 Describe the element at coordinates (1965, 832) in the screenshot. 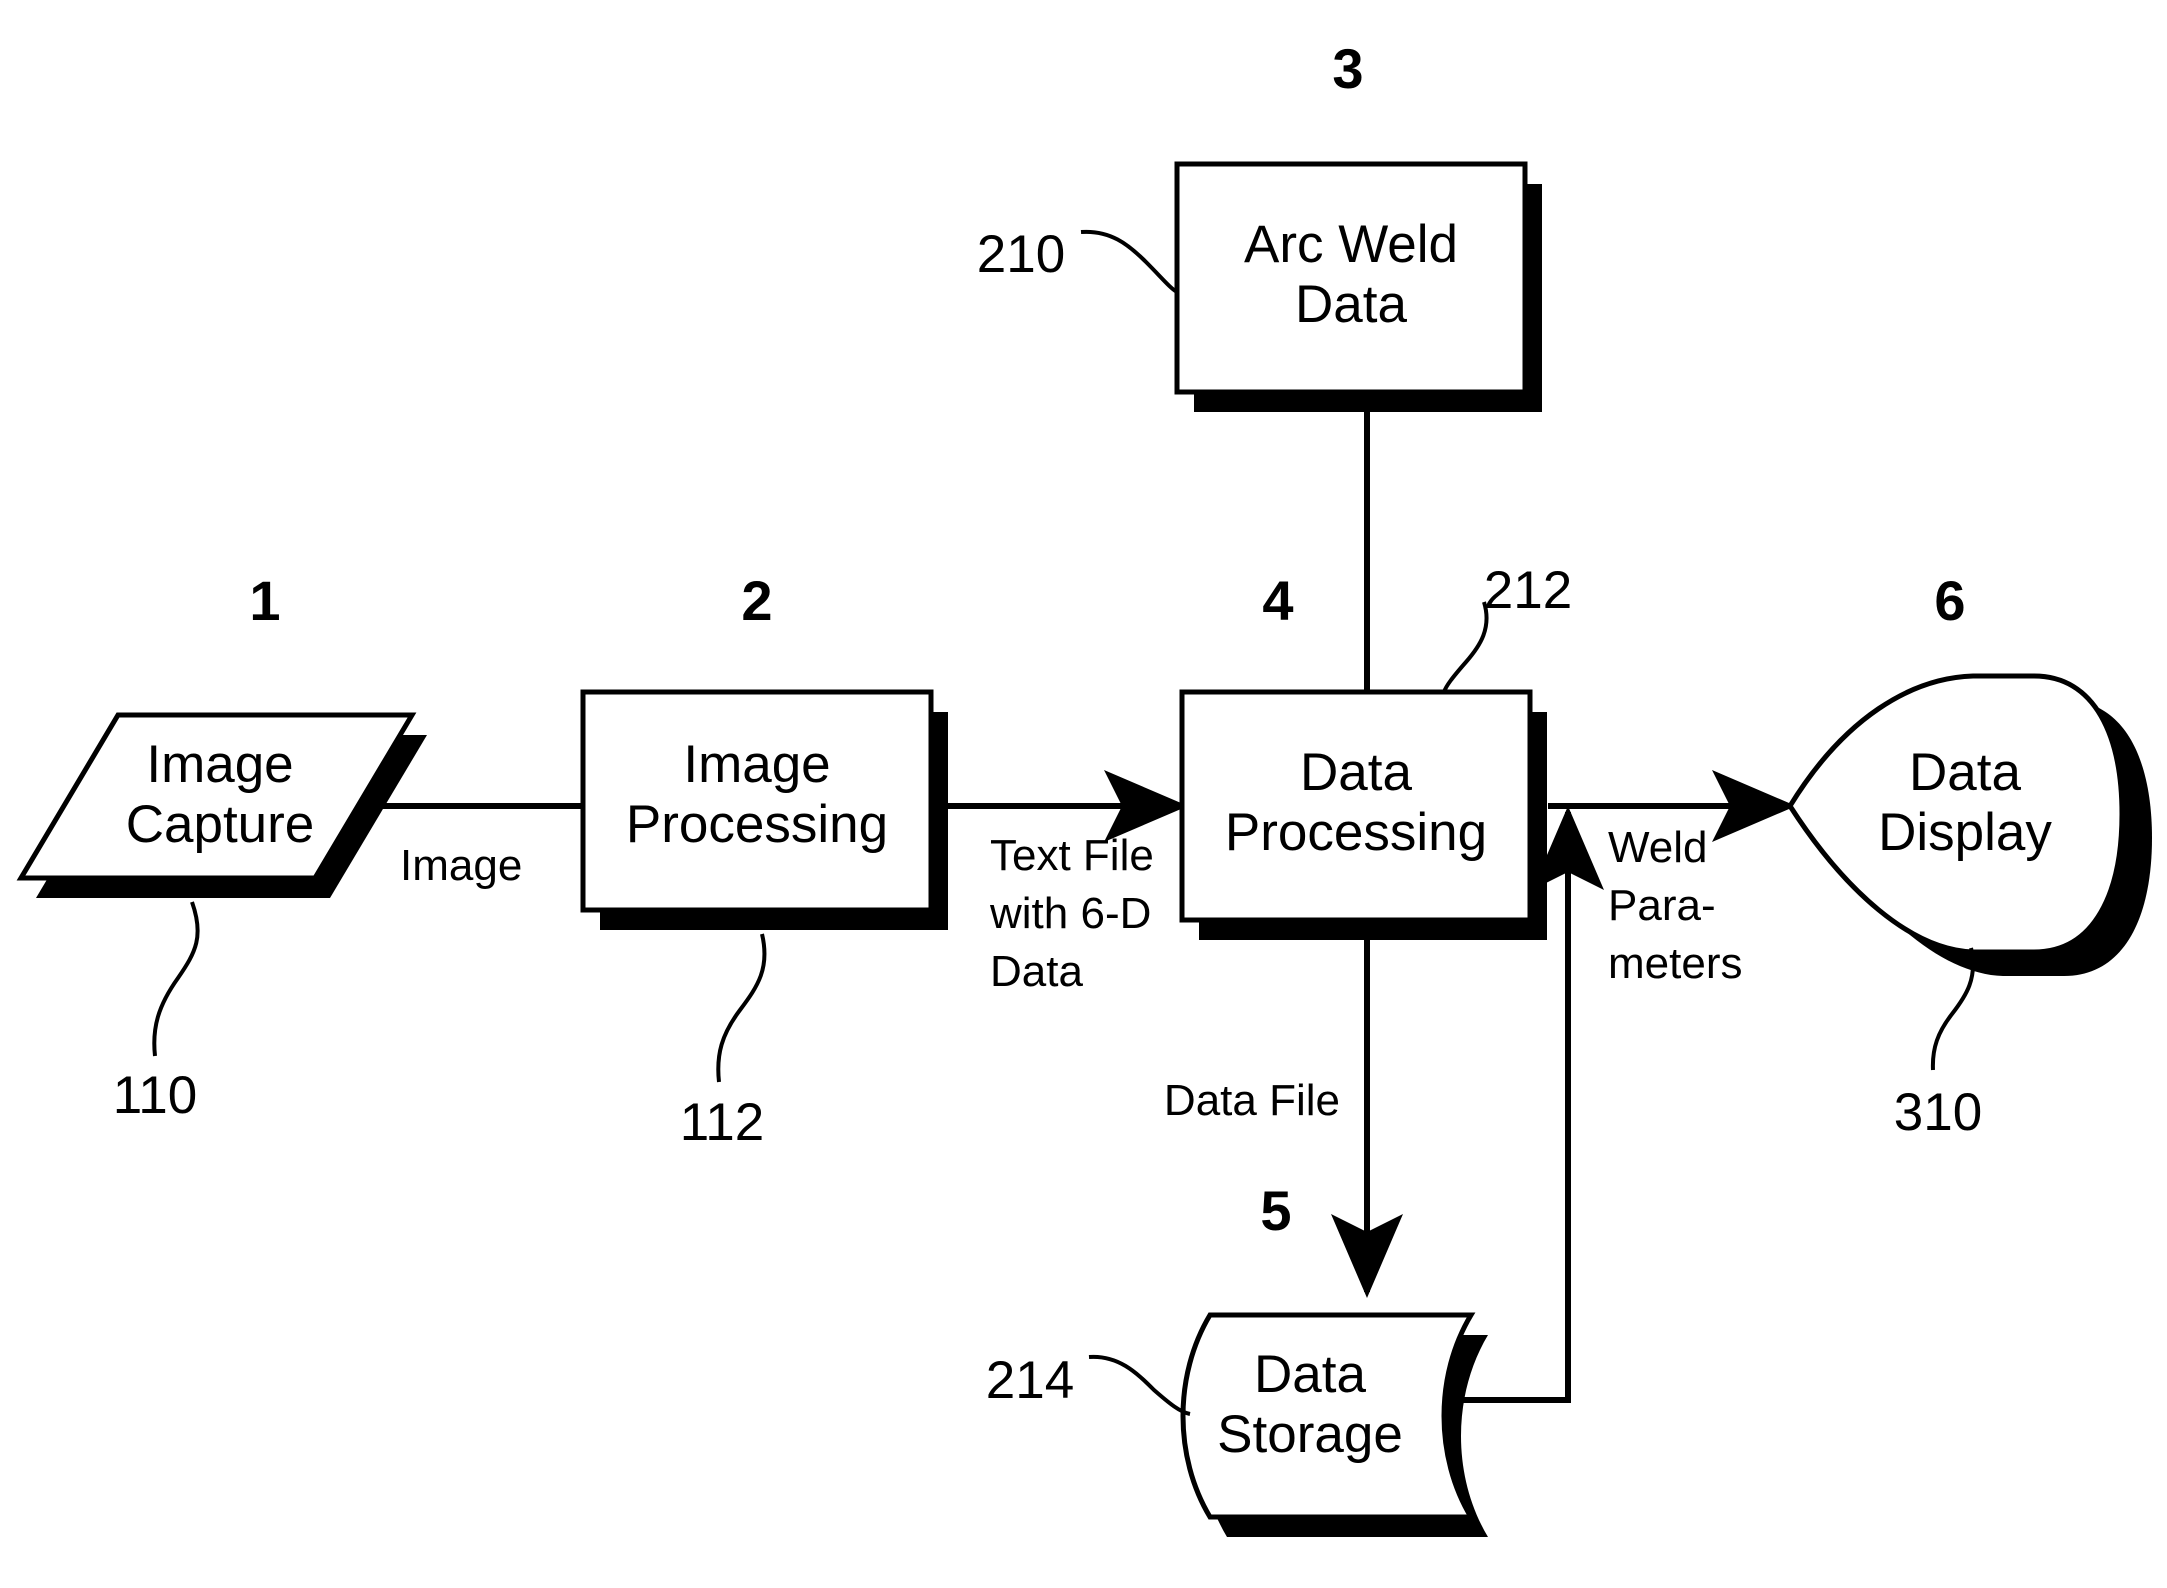

I see `node-label-data-display-line2: Display` at that location.